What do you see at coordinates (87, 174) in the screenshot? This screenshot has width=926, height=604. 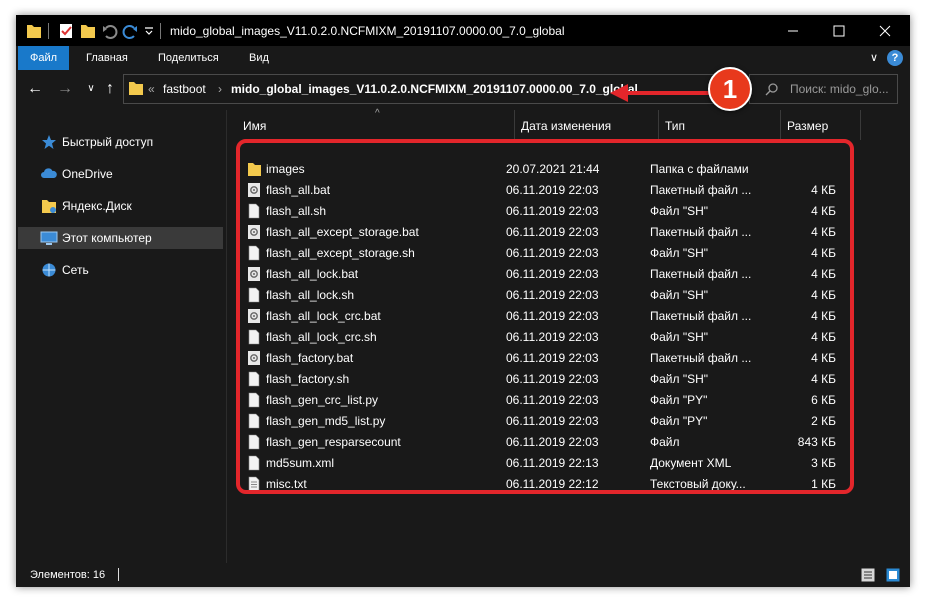 I see `sidebar-item-label: OneDrive` at bounding box center [87, 174].